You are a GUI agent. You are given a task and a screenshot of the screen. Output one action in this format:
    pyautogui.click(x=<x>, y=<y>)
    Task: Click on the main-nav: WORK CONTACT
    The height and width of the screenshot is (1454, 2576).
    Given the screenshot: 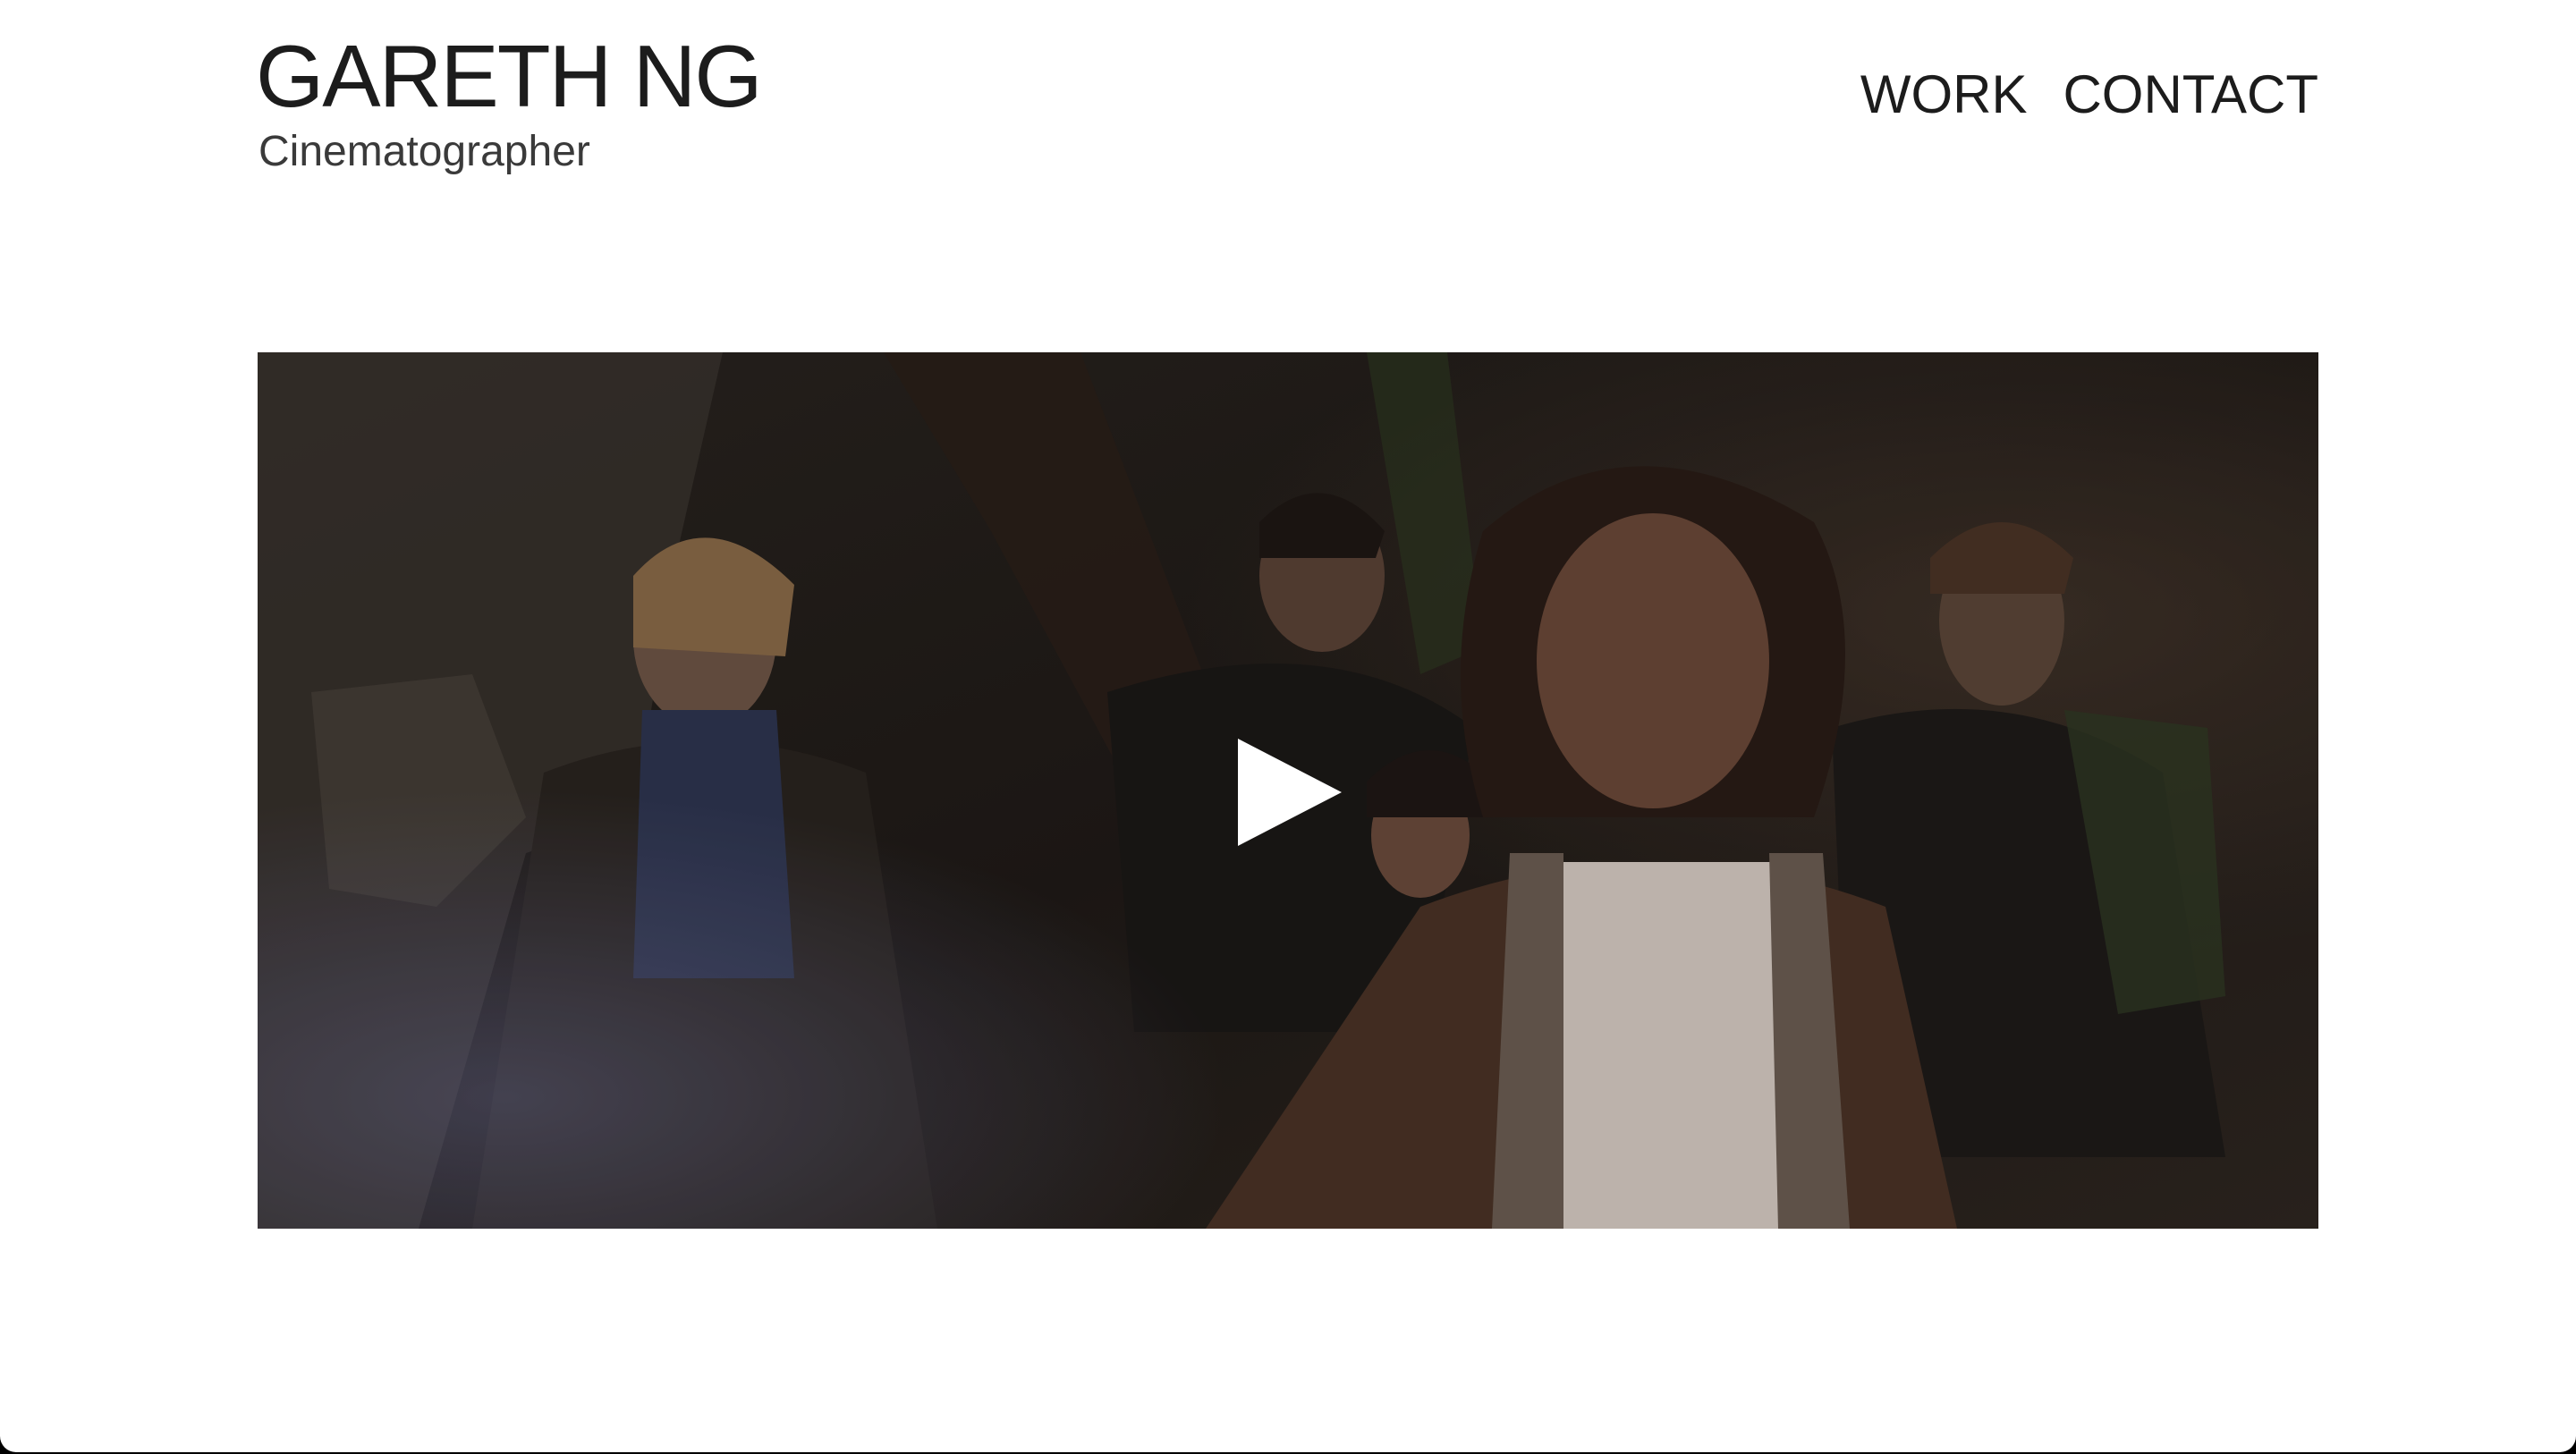 What is the action you would take?
    pyautogui.click(x=2089, y=95)
    